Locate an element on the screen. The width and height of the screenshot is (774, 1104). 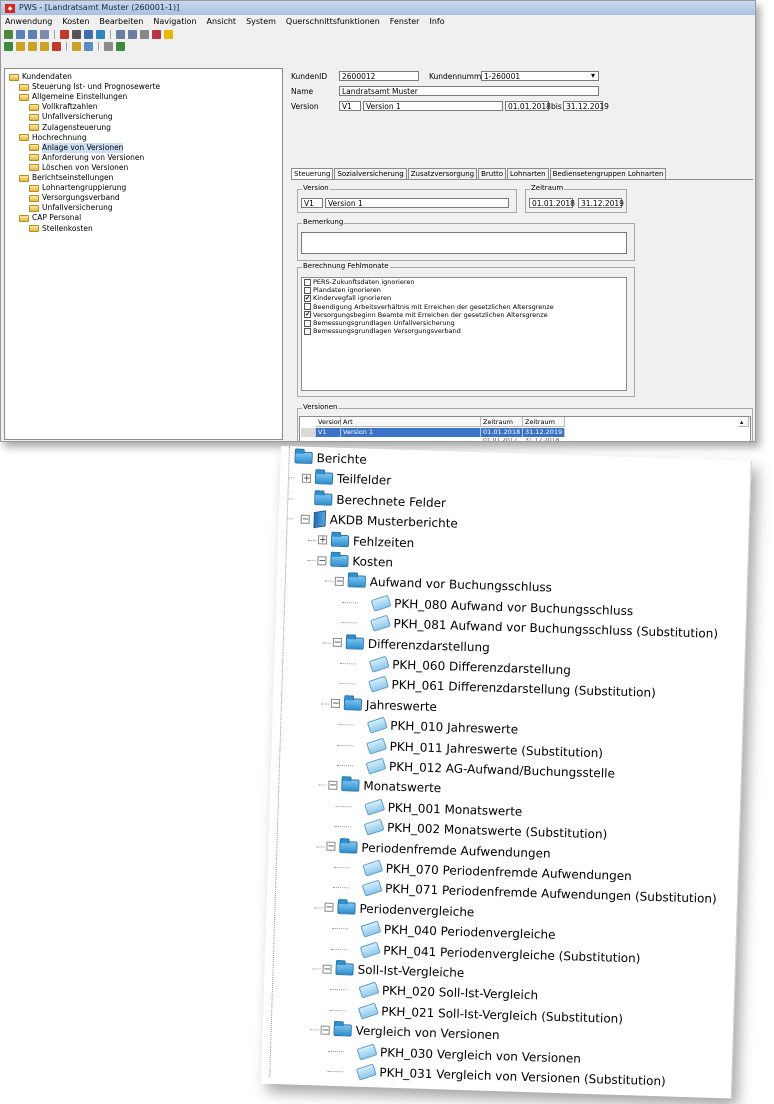
report-item: PKH_001 Monatswerte is located at coordinates (443, 809).